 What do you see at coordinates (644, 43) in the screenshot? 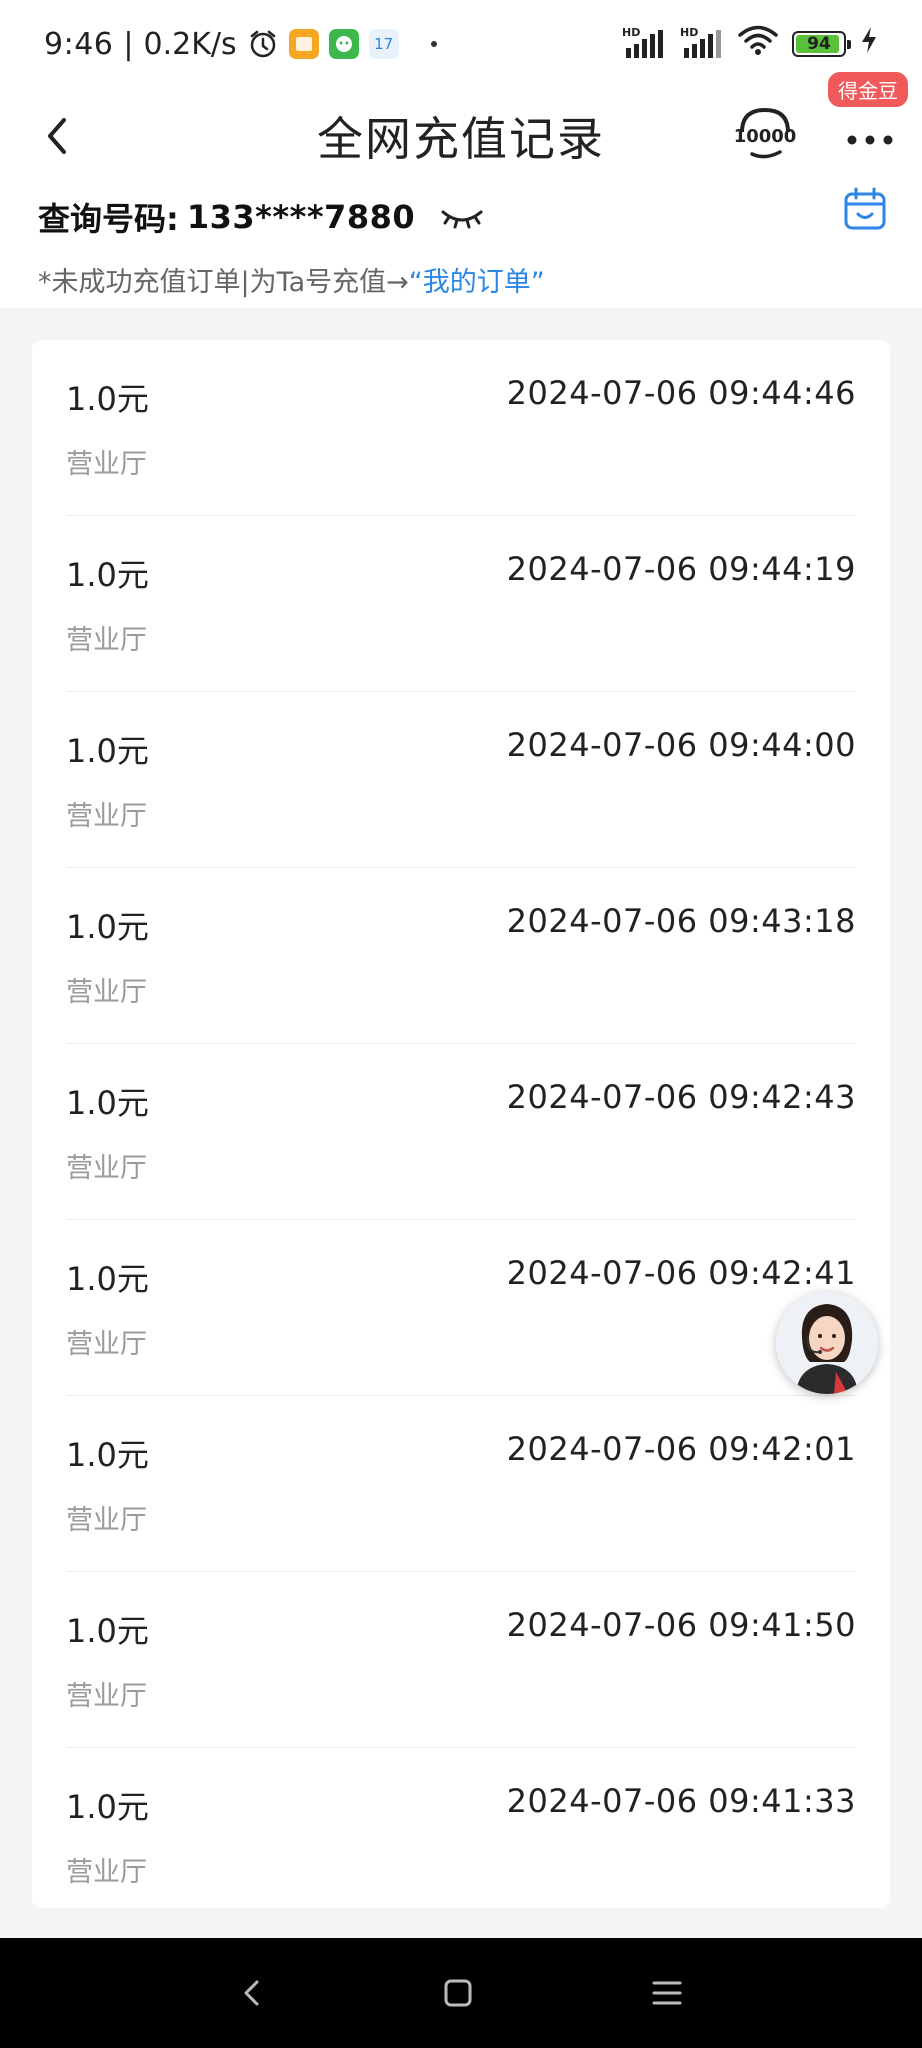
I see `signal-icon-1: HD` at bounding box center [644, 43].